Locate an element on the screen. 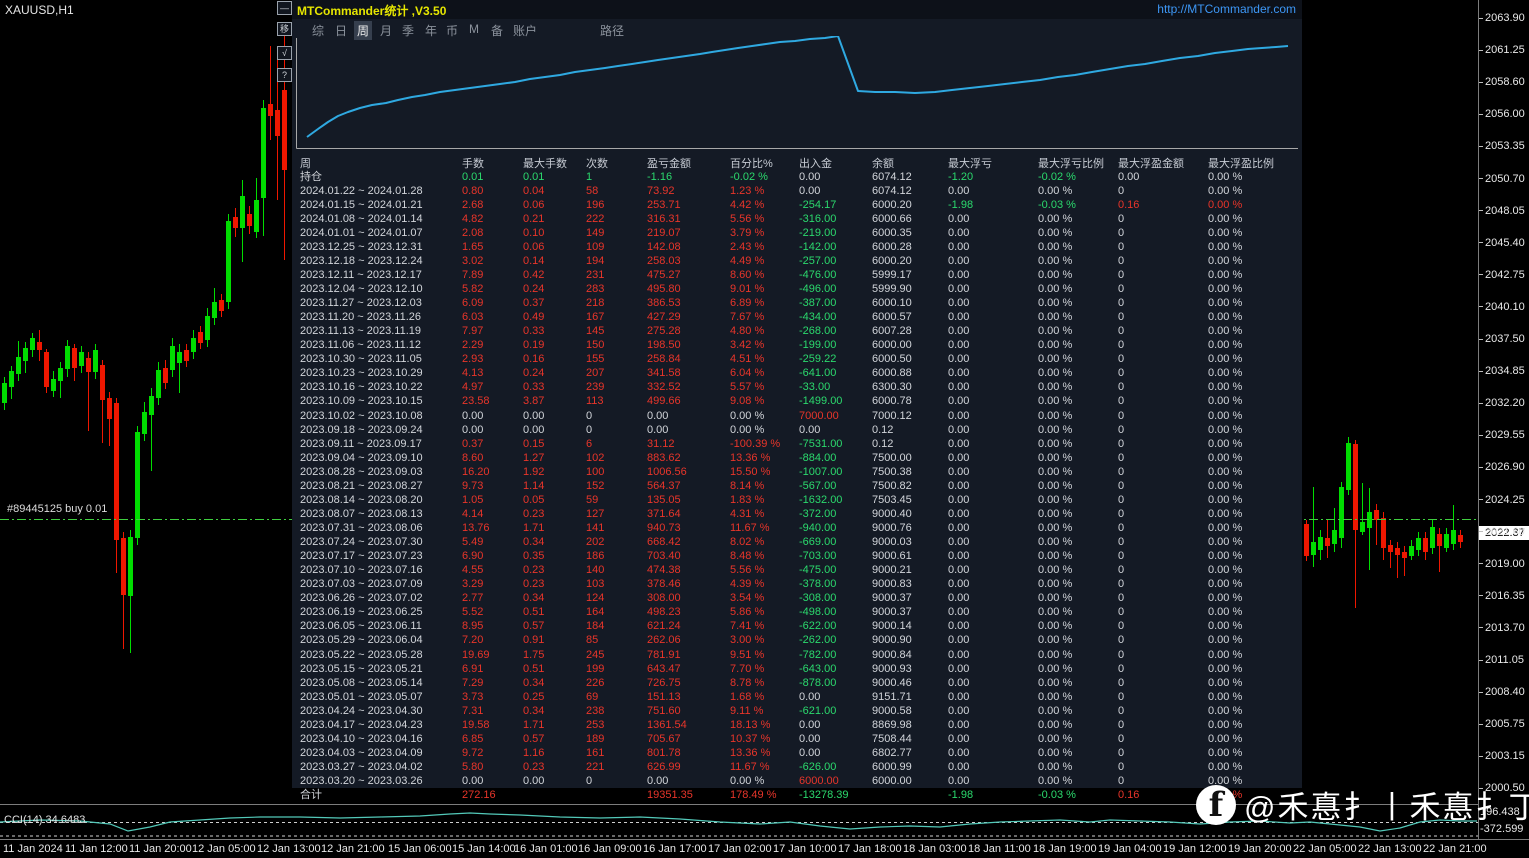 The height and width of the screenshot is (858, 1529). table-cell: 6.03 is located at coordinates (473, 317).